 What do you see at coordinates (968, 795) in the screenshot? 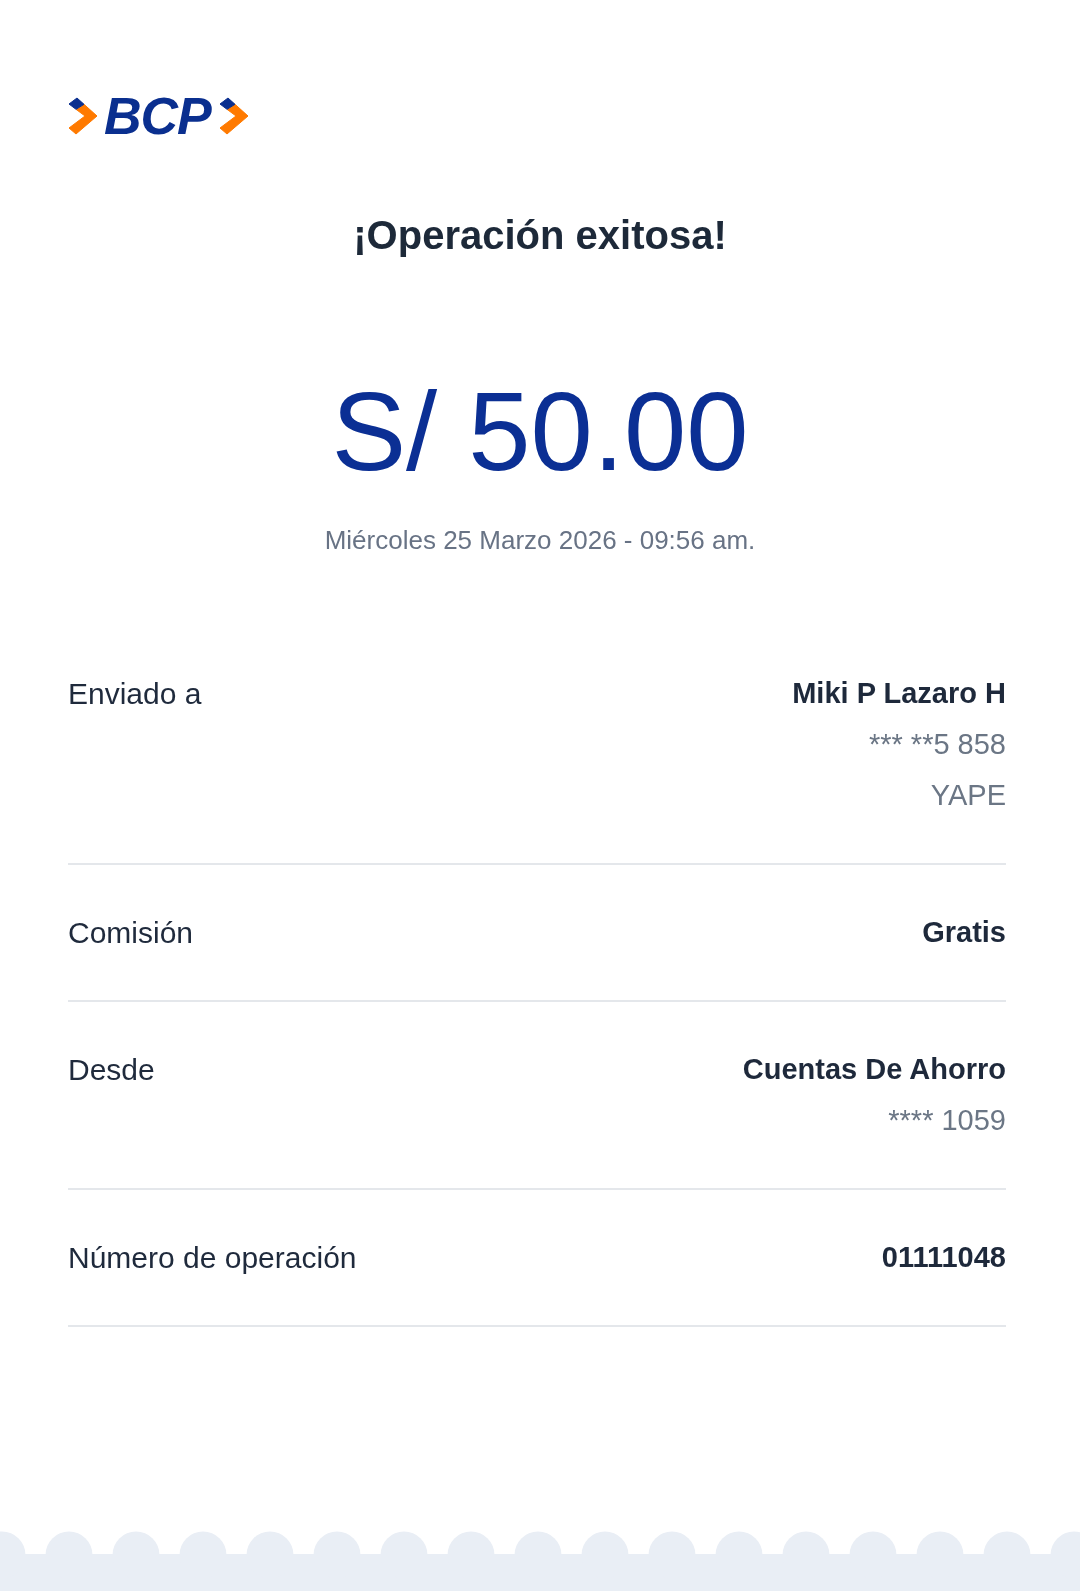
I see `detail-note: YAPE` at bounding box center [968, 795].